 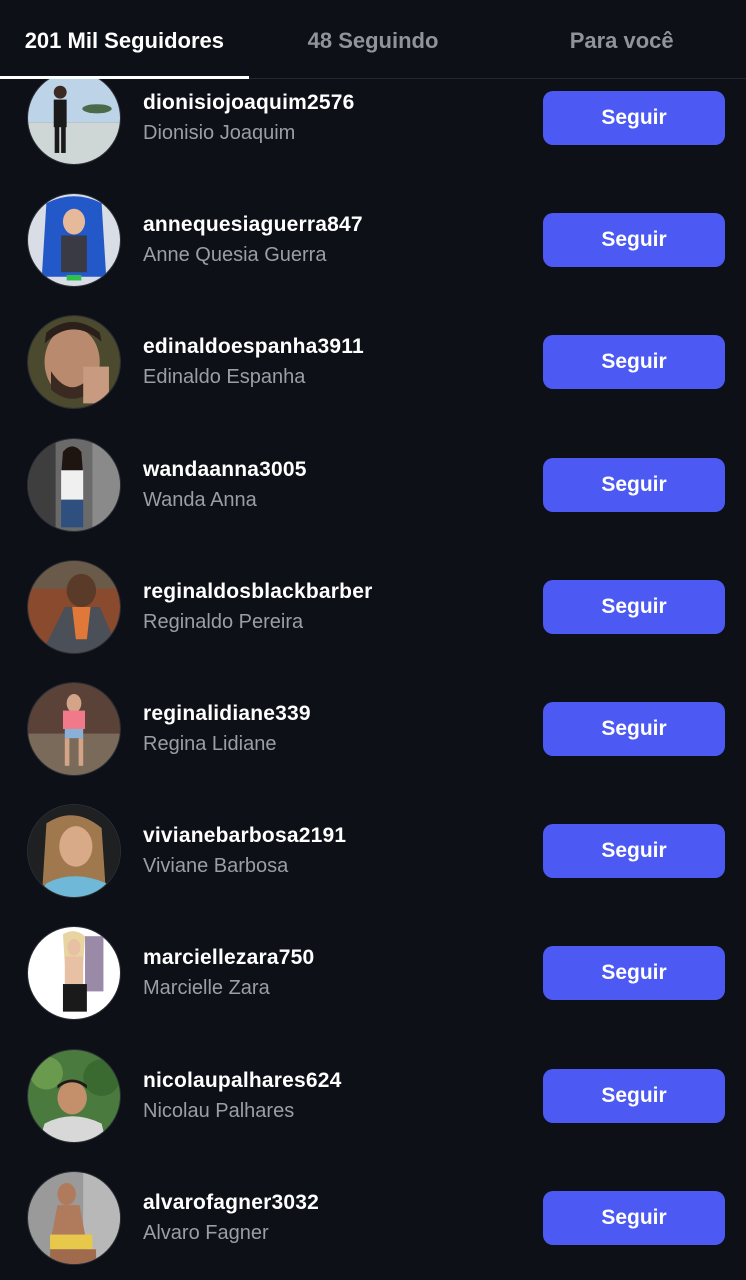 I want to click on user-text: annequesiaguerra847 Anne Quesia Guerra, so click(x=253, y=240).